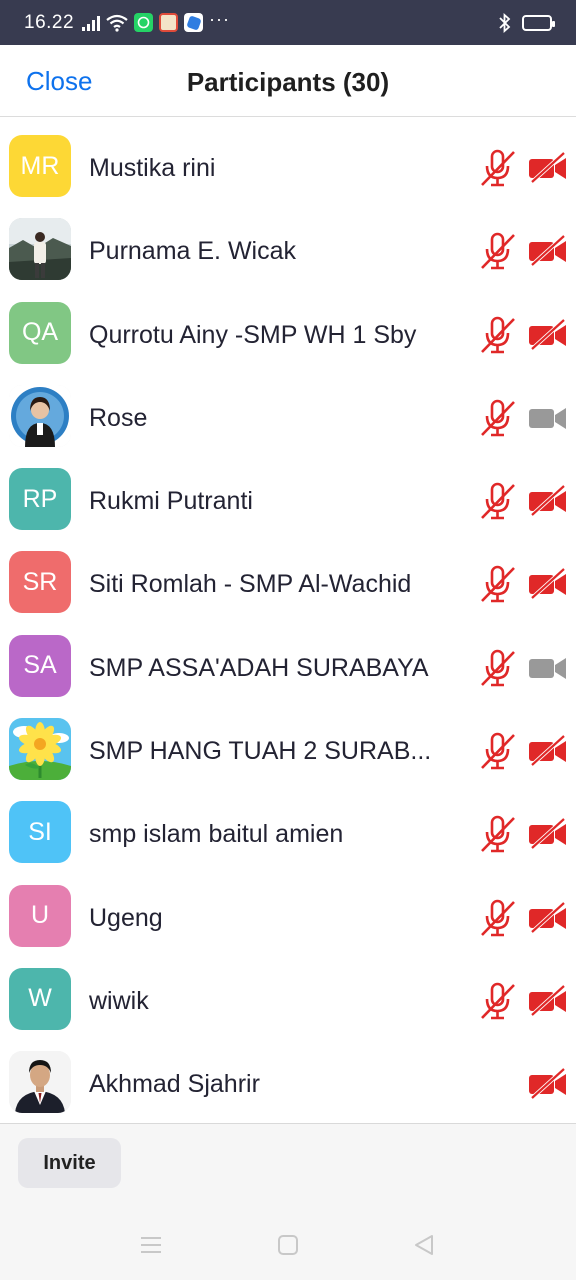 Image resolution: width=576 pixels, height=1280 pixels. Describe the element at coordinates (193, 251) in the screenshot. I see `participant-name: Purnama E. Wicak` at that location.